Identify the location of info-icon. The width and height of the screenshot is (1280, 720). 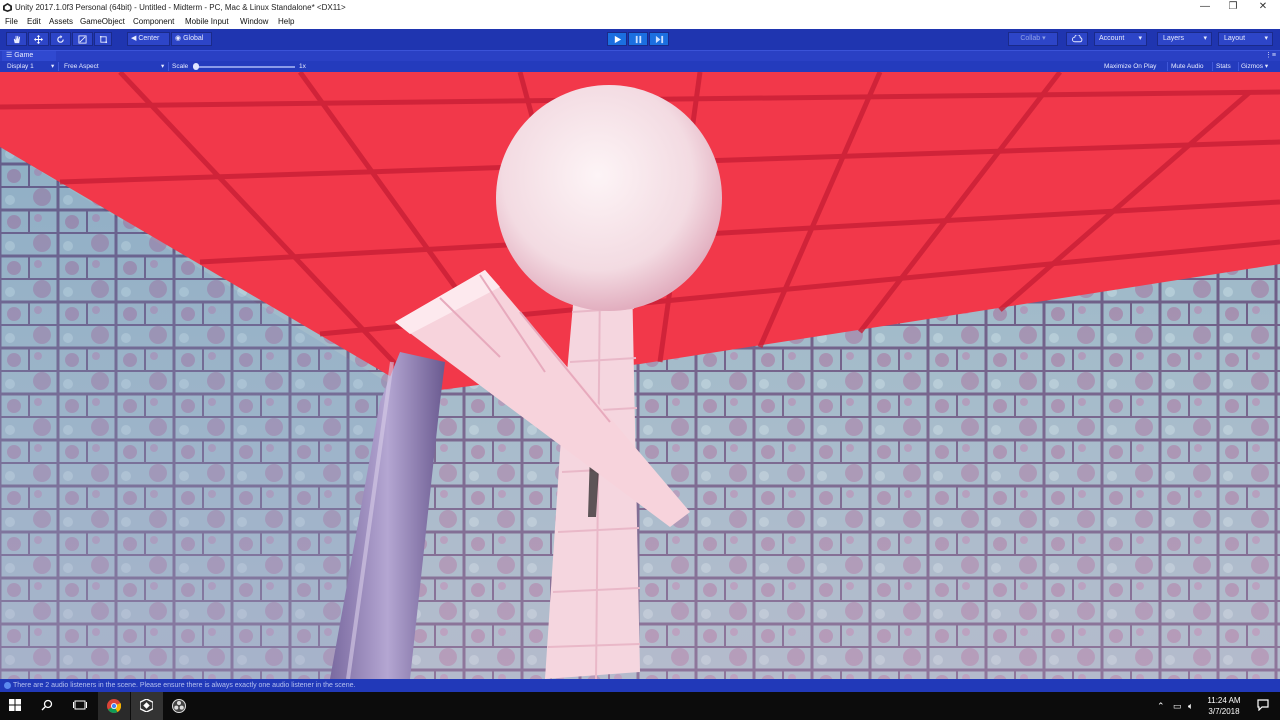
(7, 685).